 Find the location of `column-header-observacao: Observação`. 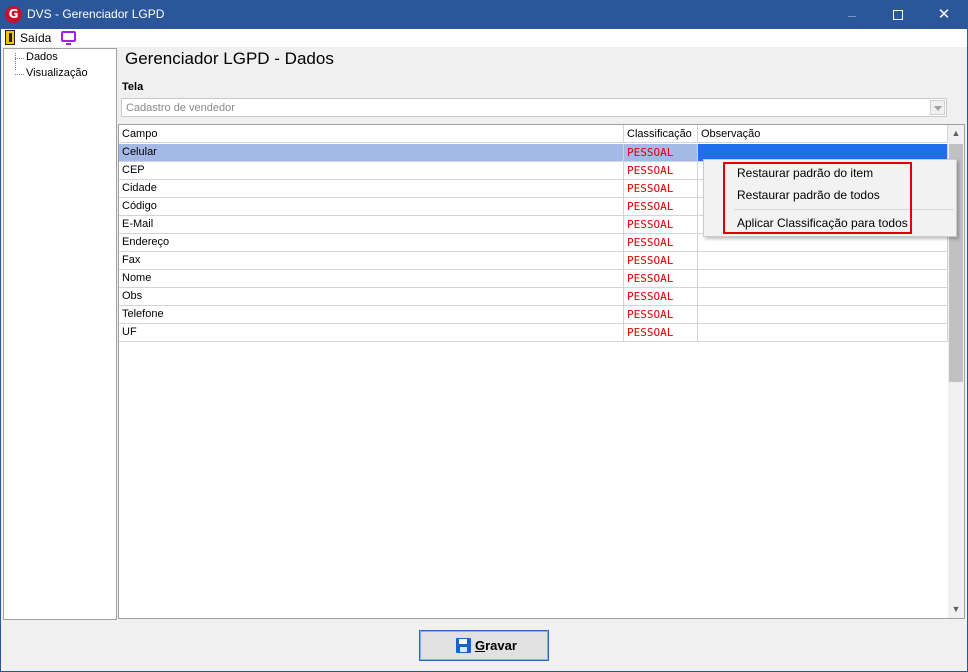

column-header-observacao: Observação is located at coordinates (823, 134).